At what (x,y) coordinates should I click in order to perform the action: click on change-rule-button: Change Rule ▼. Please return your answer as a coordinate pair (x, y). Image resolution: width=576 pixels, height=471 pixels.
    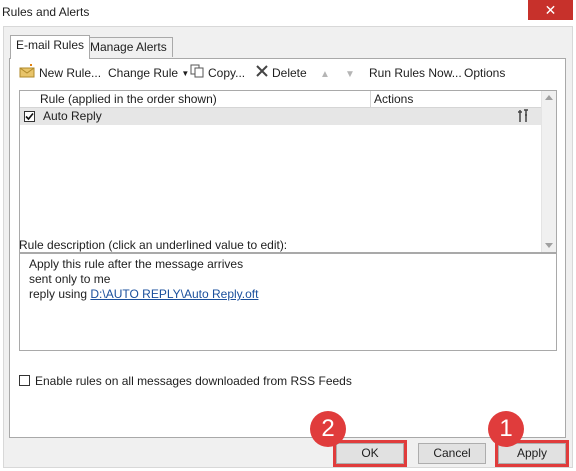
    Looking at the image, I should click on (148, 73).